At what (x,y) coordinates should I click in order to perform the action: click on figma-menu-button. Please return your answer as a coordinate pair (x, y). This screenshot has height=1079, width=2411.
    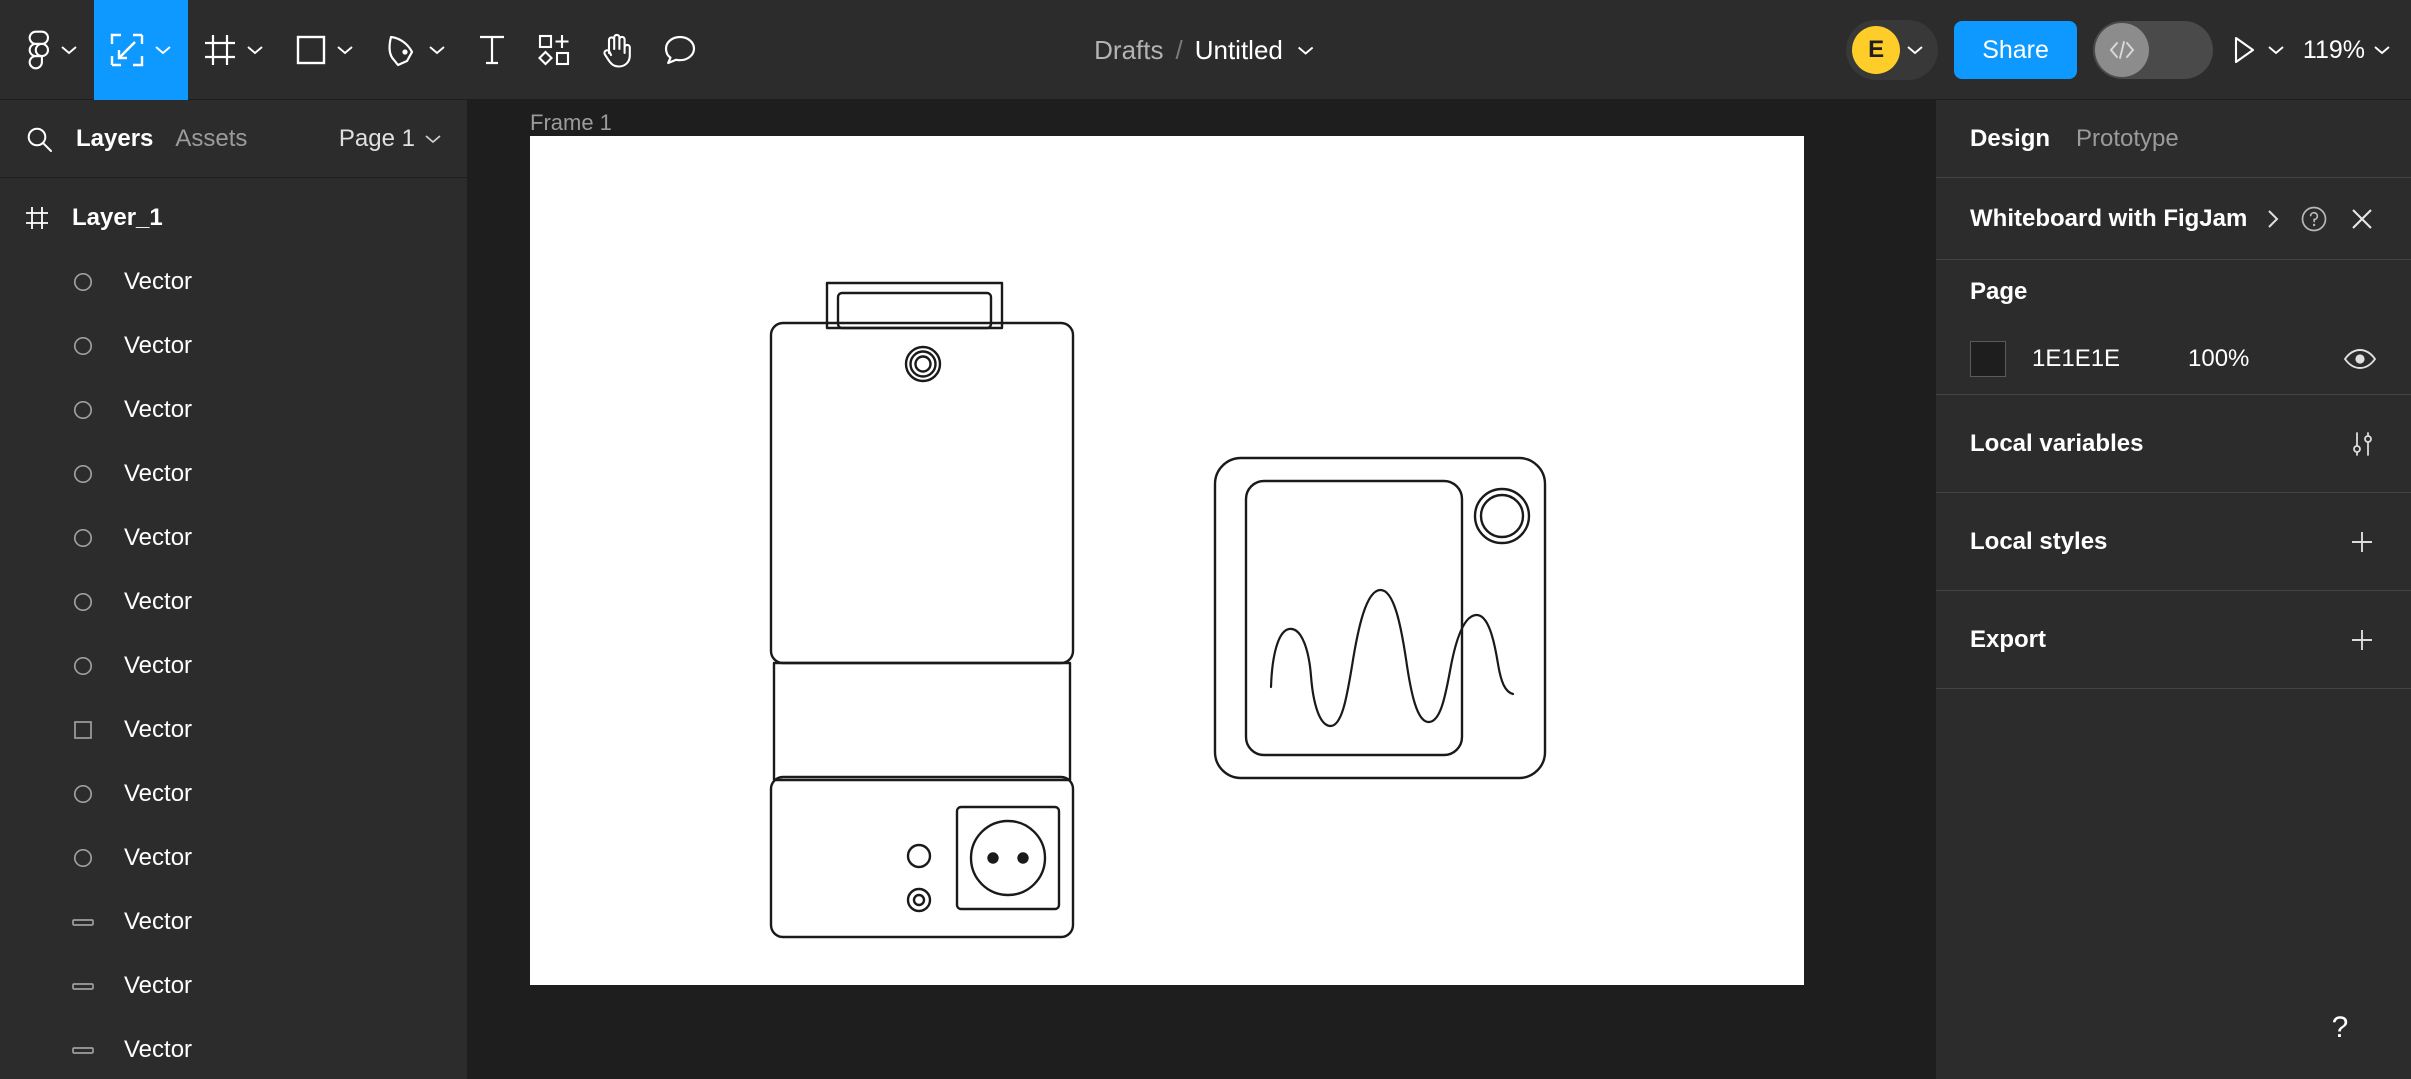
    Looking at the image, I should click on (51, 50).